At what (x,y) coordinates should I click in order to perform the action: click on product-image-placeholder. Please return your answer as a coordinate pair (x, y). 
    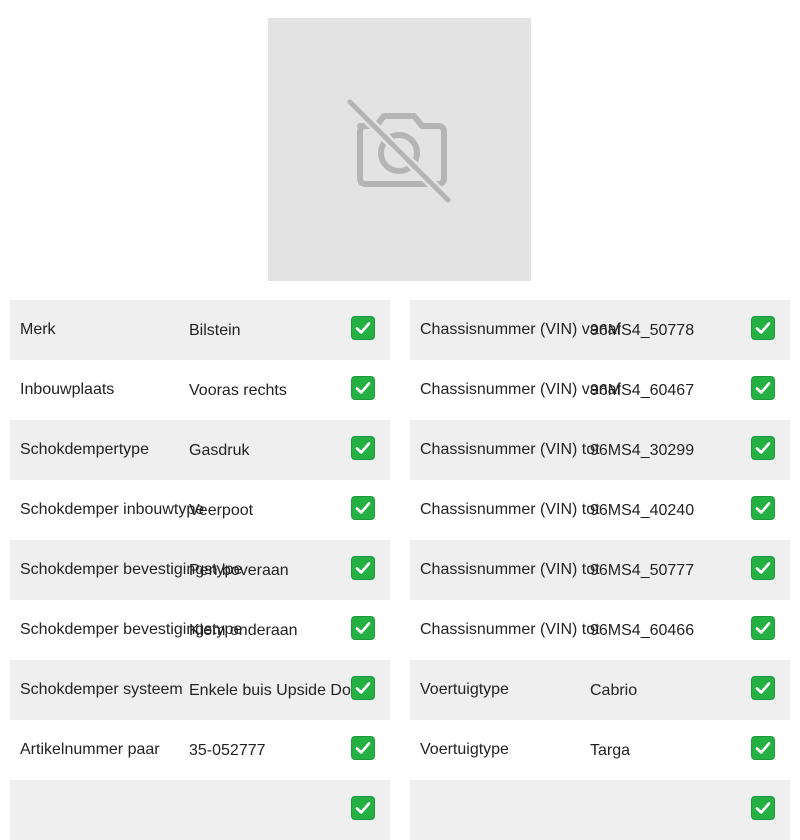
    Looking at the image, I should click on (399, 149).